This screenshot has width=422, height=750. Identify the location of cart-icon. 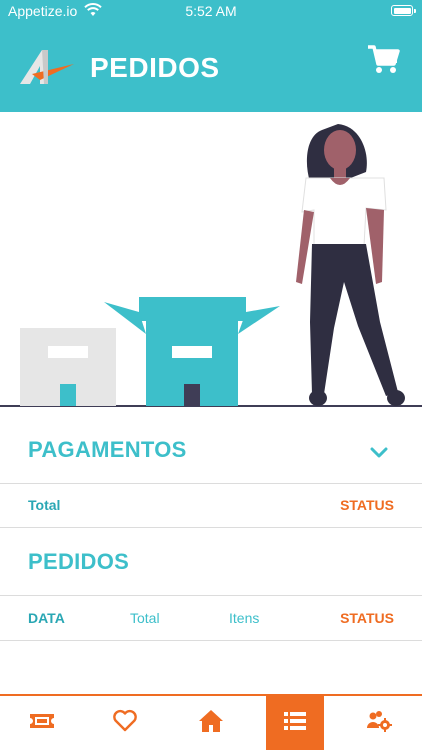
(383, 59).